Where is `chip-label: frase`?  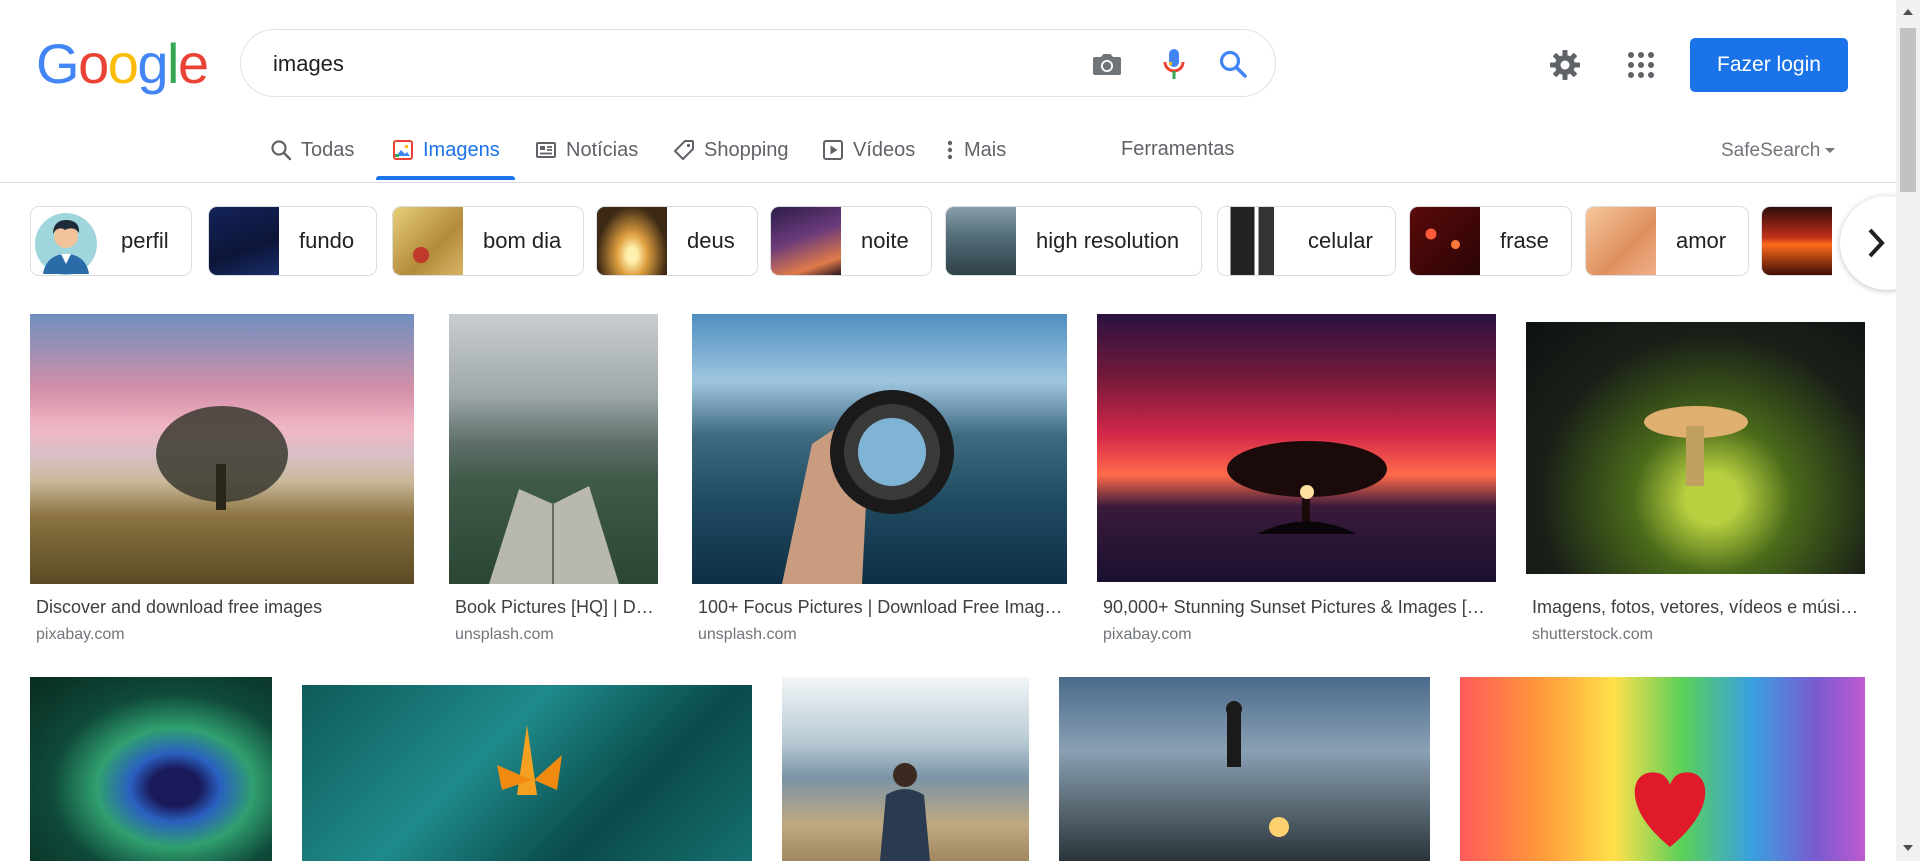
chip-label: frase is located at coordinates (1524, 240).